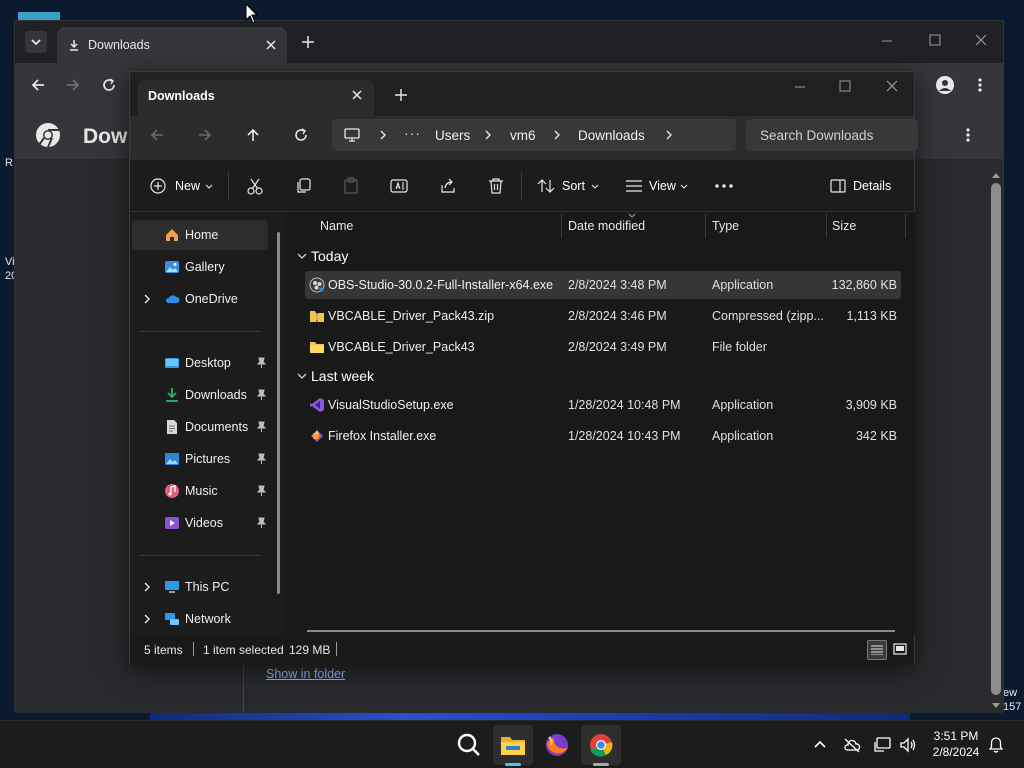  I want to click on documents-icon, so click(172, 427).